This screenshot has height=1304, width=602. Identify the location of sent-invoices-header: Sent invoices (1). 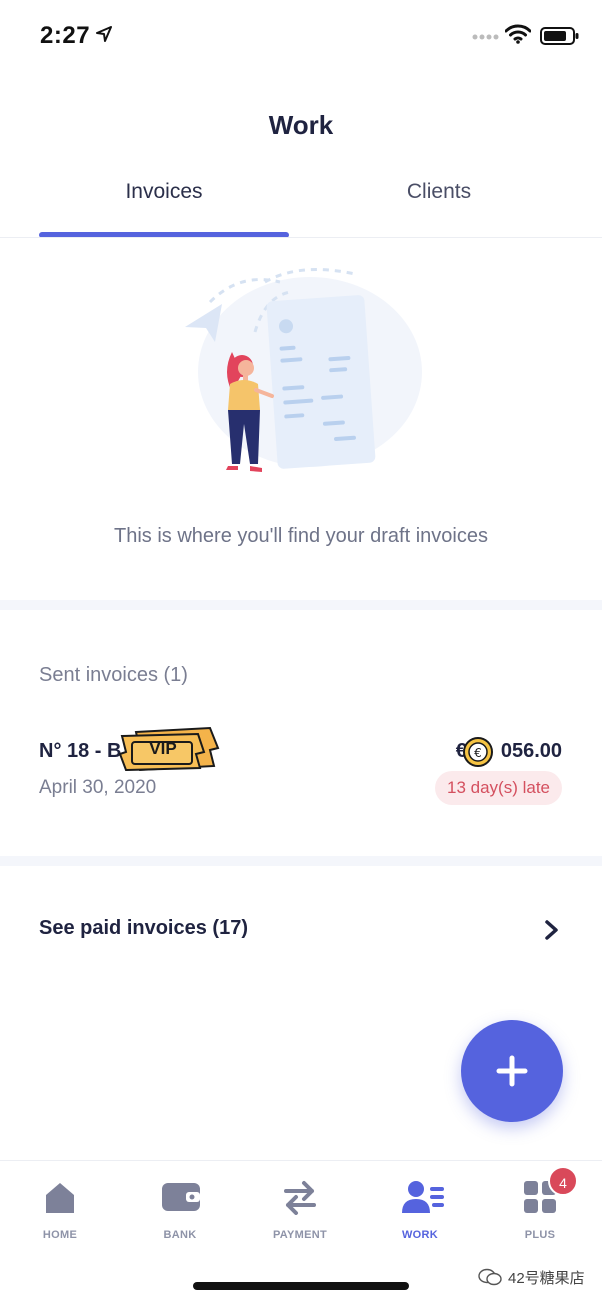
(113, 675).